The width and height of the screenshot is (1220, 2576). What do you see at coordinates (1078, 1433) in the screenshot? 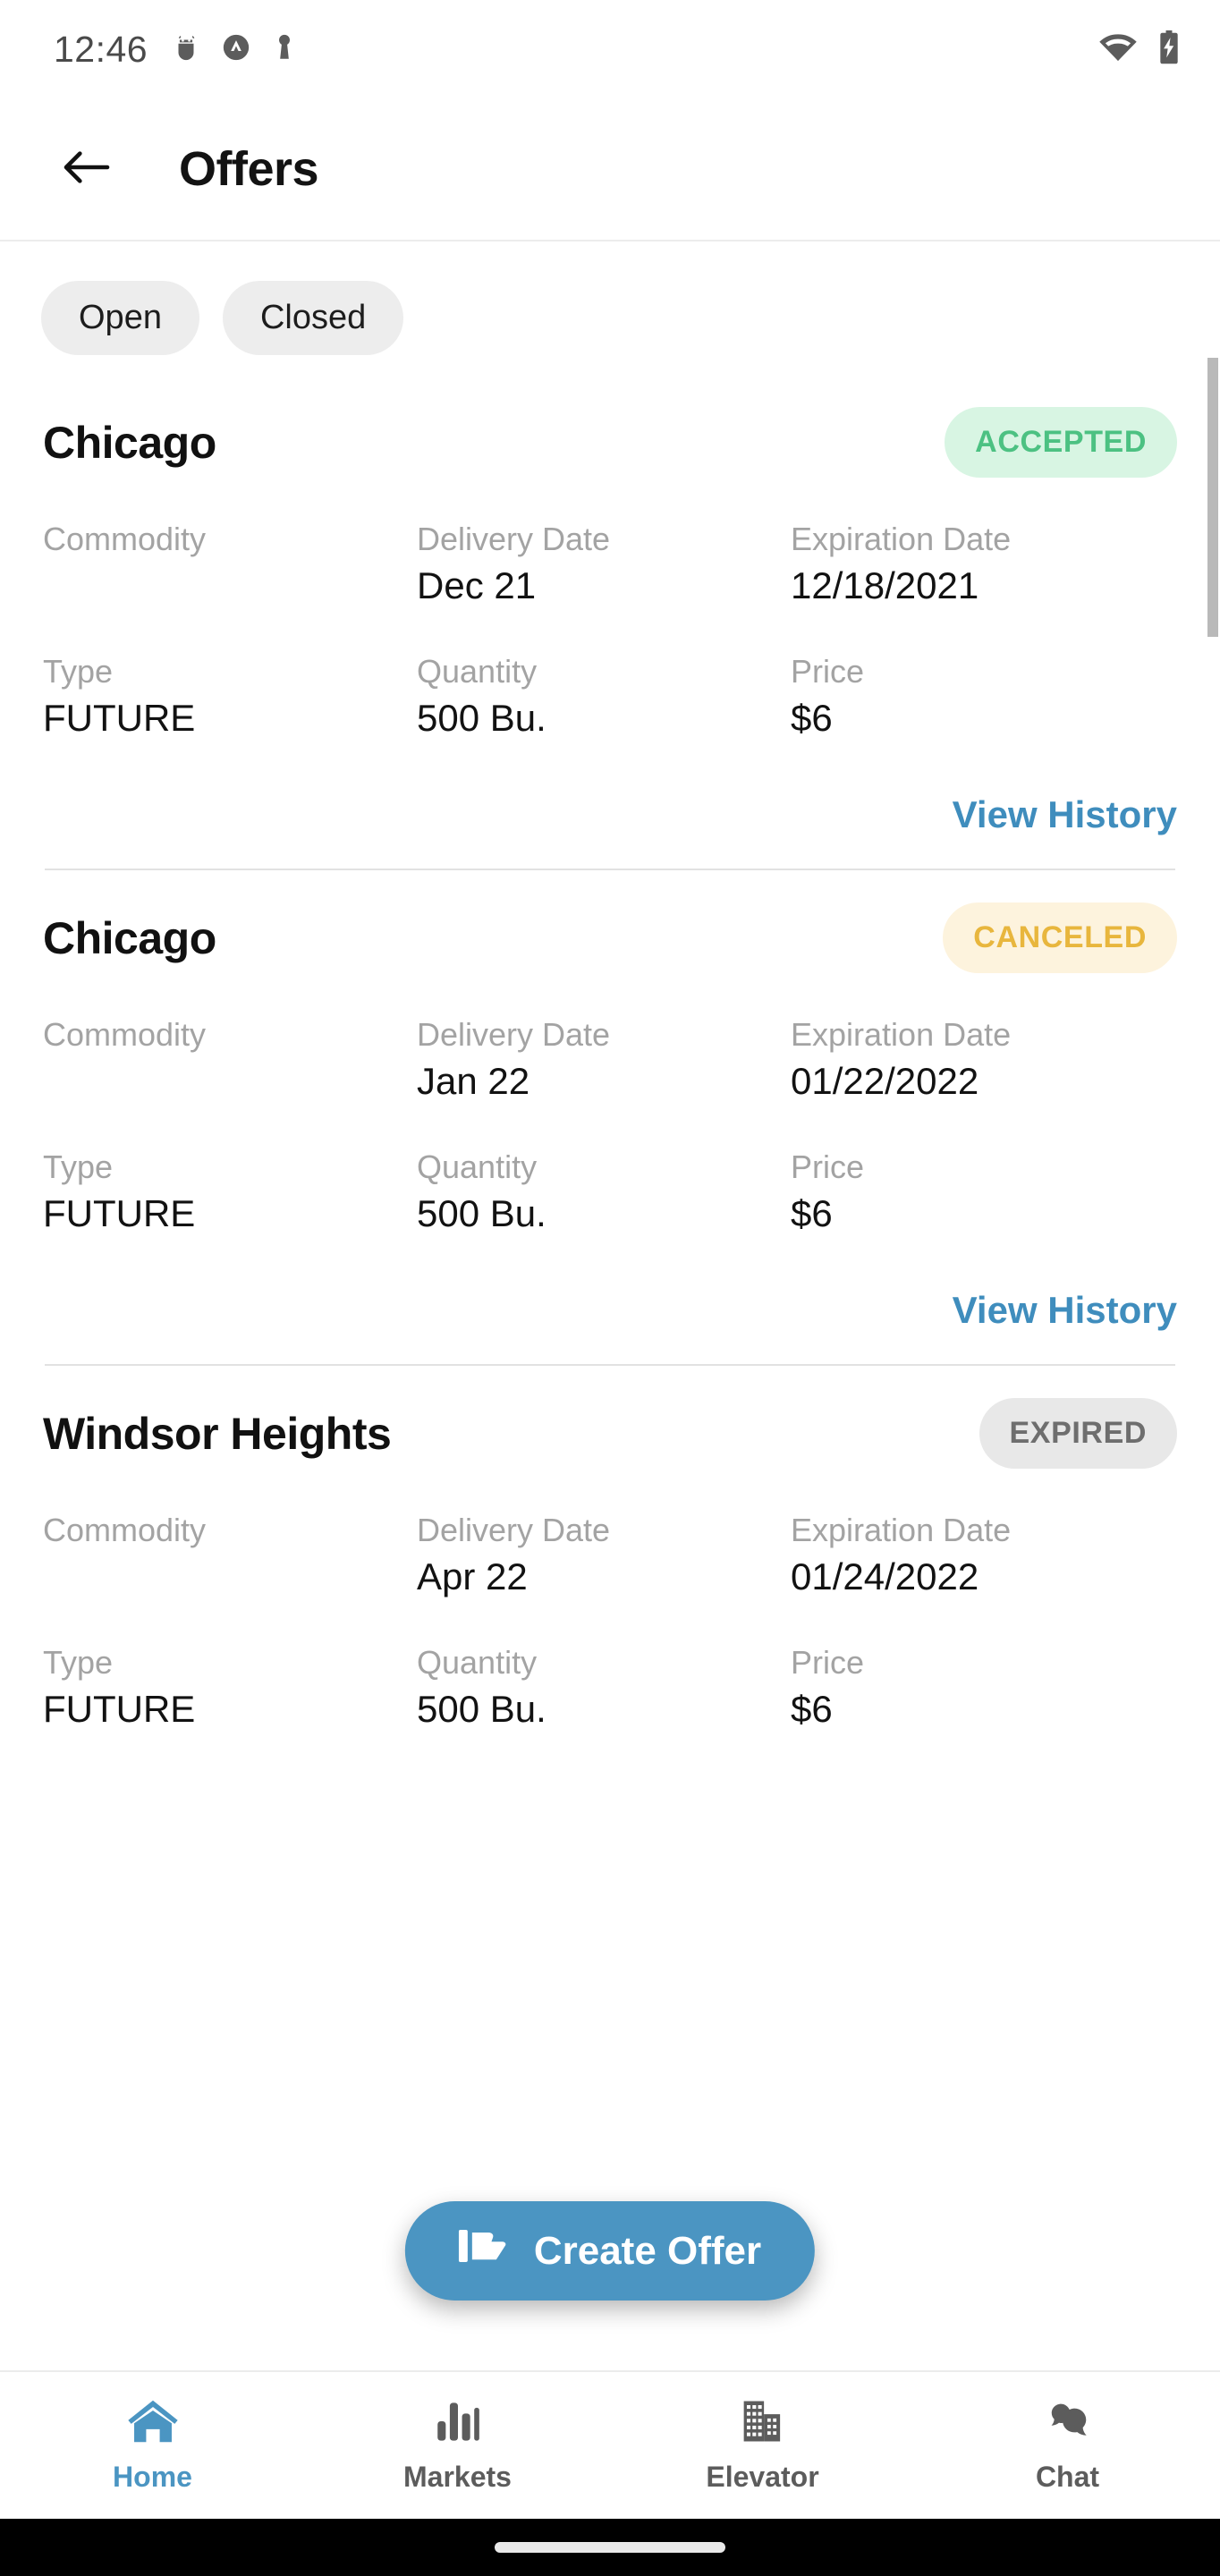
I see `status-badge: EXPIRED` at bounding box center [1078, 1433].